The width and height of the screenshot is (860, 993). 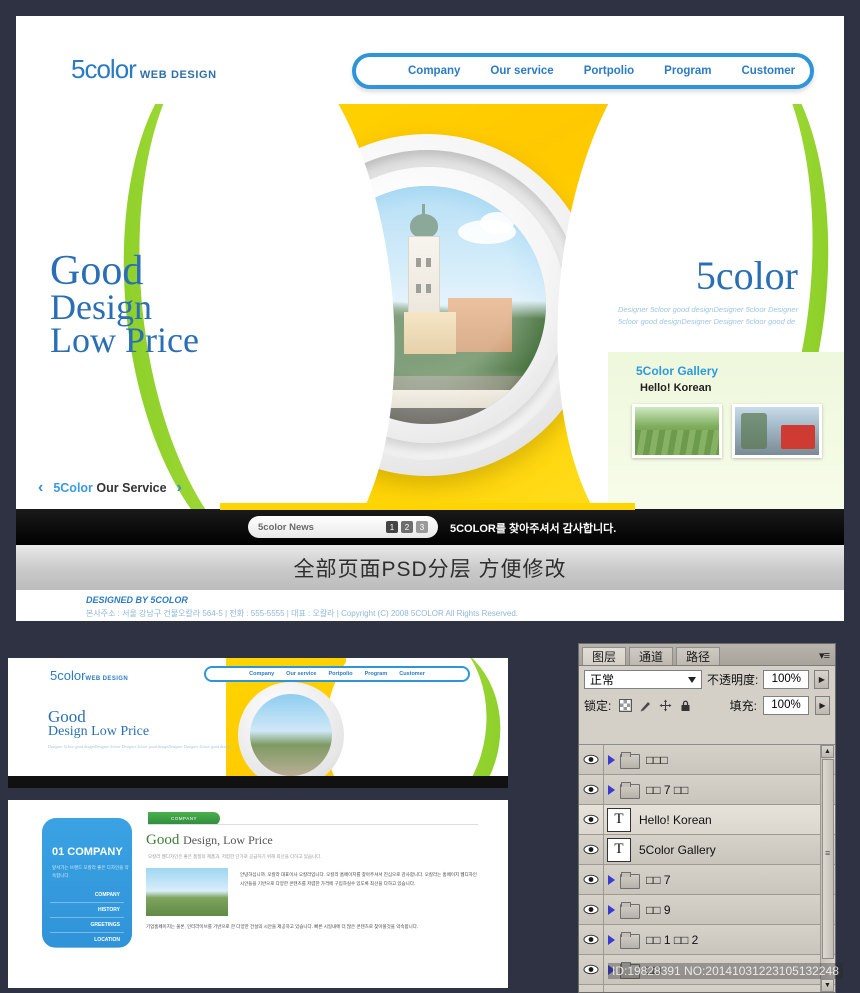 What do you see at coordinates (643, 679) in the screenshot?
I see `blend-mode-select: 正常` at bounding box center [643, 679].